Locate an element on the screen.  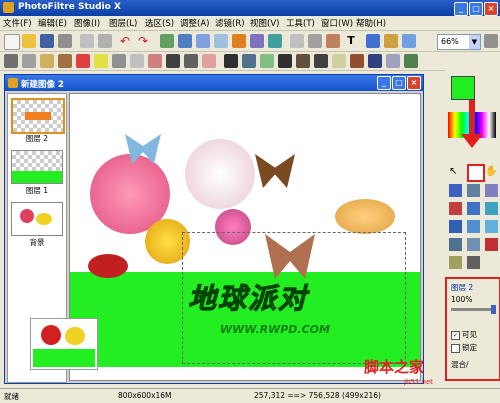
cut-icon is located at coordinates (87, 41).